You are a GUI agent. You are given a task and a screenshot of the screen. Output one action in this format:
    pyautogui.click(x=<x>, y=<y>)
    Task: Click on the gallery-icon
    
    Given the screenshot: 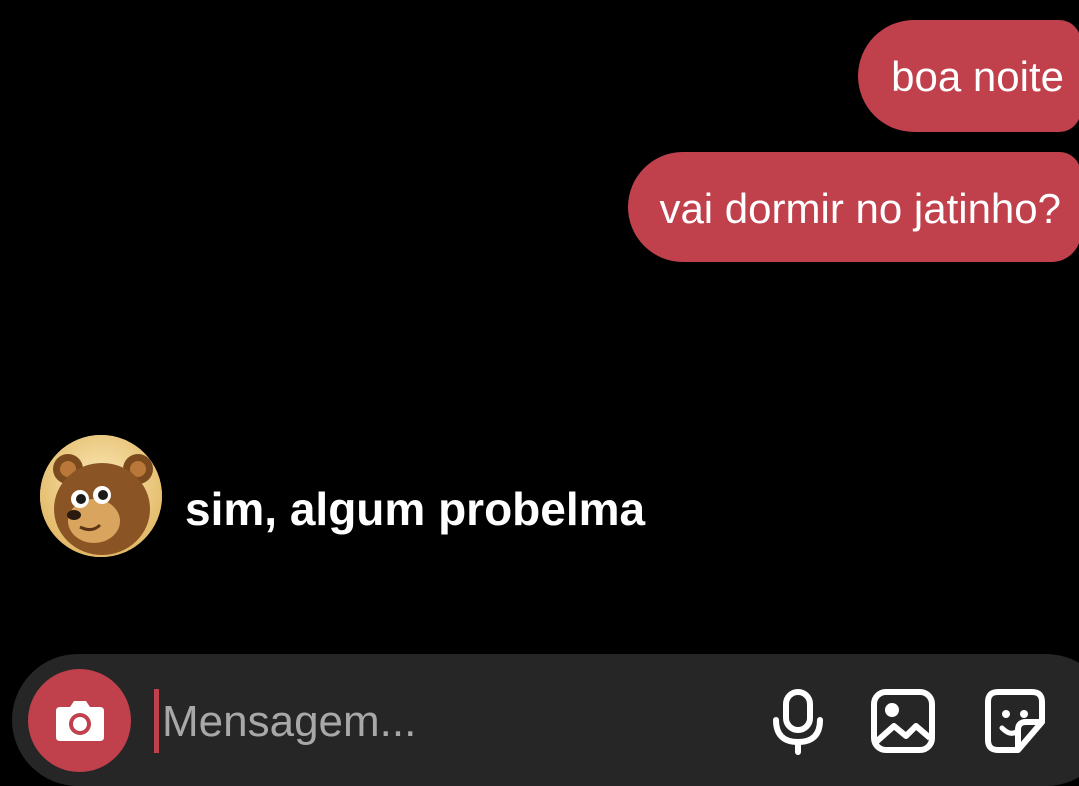 What is the action you would take?
    pyautogui.click(x=903, y=721)
    